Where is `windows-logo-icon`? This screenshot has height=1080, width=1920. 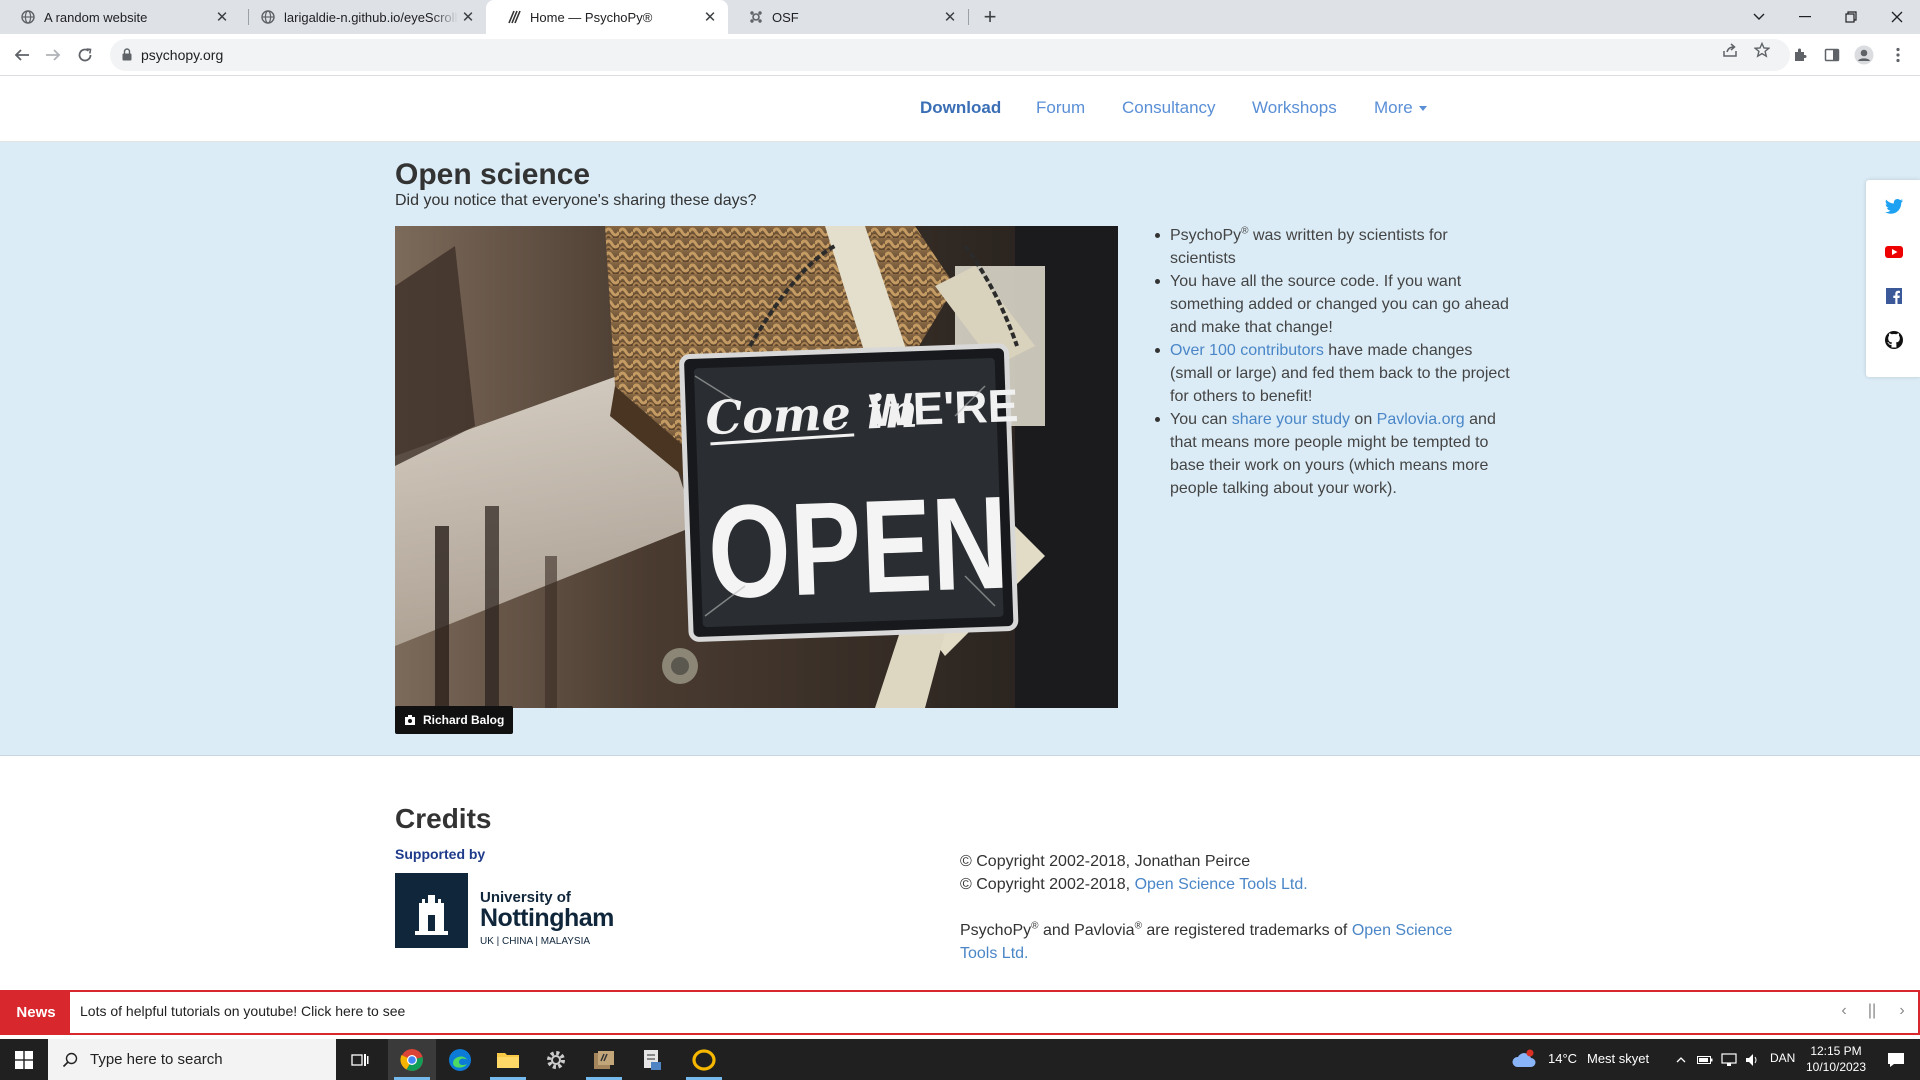
windows-logo-icon is located at coordinates (24, 1059).